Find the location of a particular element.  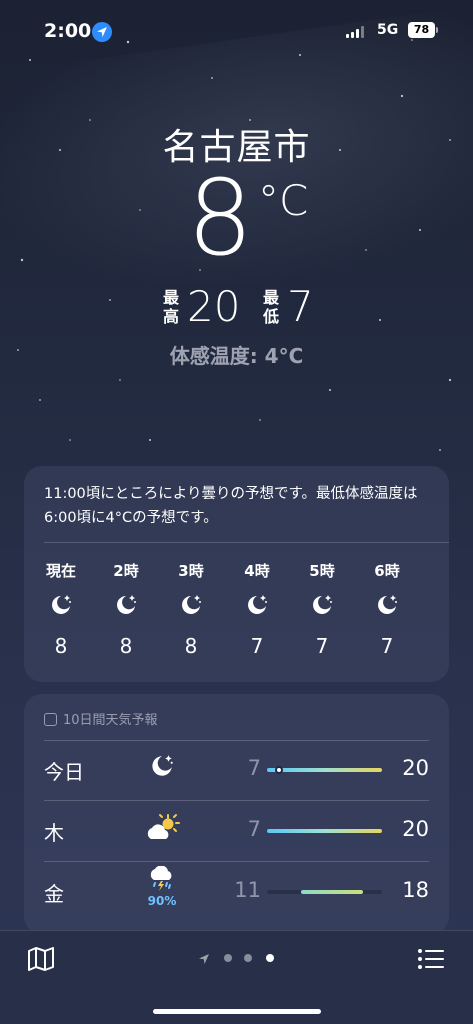

bottom-toolbar is located at coordinates (236, 977).